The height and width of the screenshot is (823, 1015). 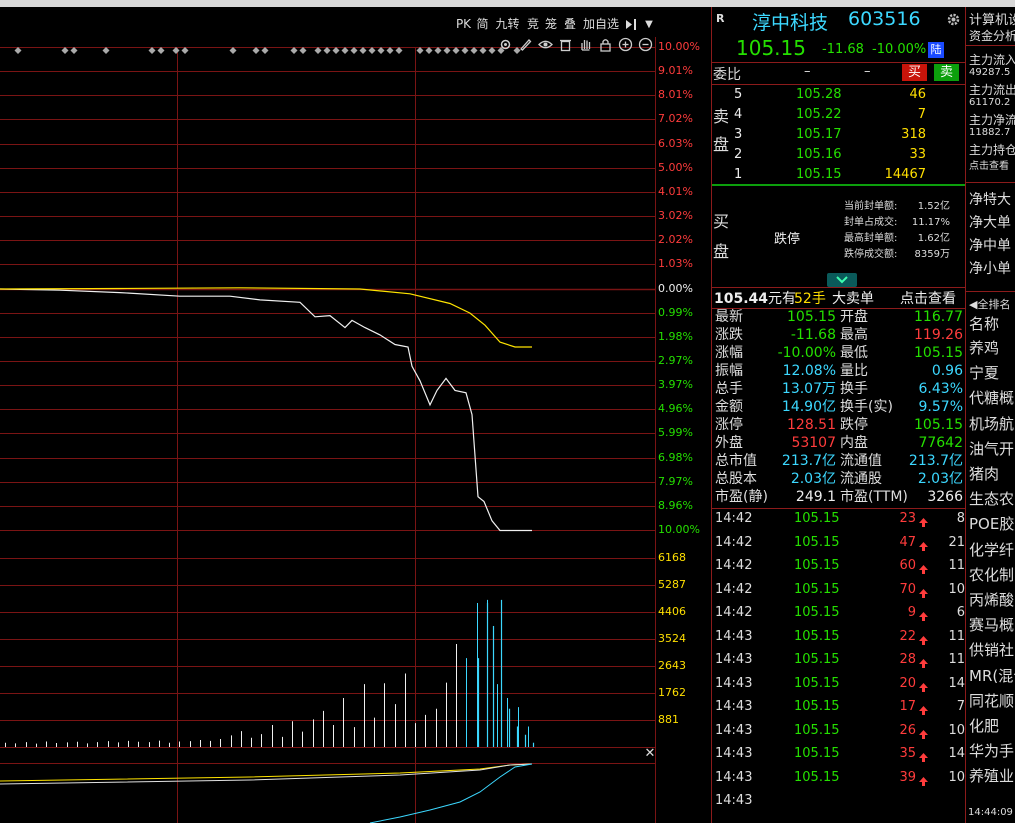 What do you see at coordinates (991, 775) in the screenshot?
I see `sector-item: 养殖业` at bounding box center [991, 775].